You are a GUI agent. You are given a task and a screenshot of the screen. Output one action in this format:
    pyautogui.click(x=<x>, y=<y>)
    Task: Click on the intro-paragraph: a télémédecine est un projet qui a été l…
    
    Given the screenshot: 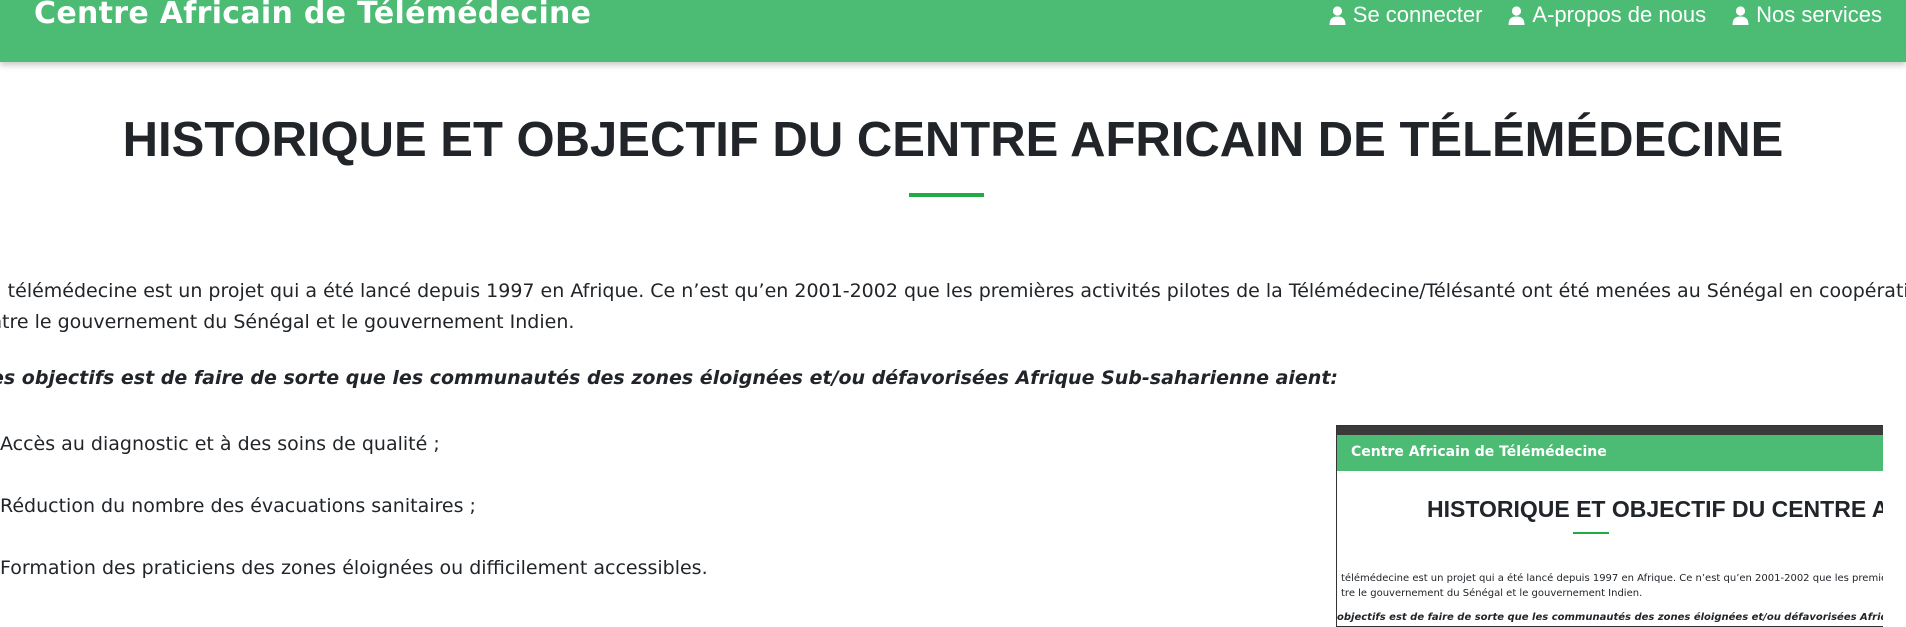 What is the action you would take?
    pyautogui.click(x=953, y=307)
    